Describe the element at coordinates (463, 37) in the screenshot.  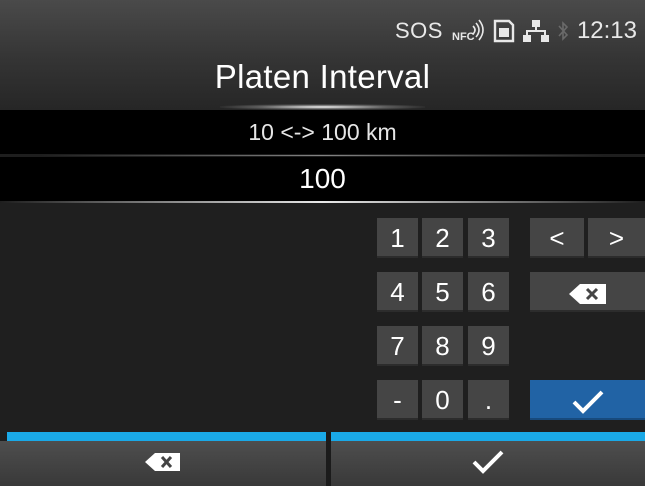
I see `nfc-icon-label: NFC` at that location.